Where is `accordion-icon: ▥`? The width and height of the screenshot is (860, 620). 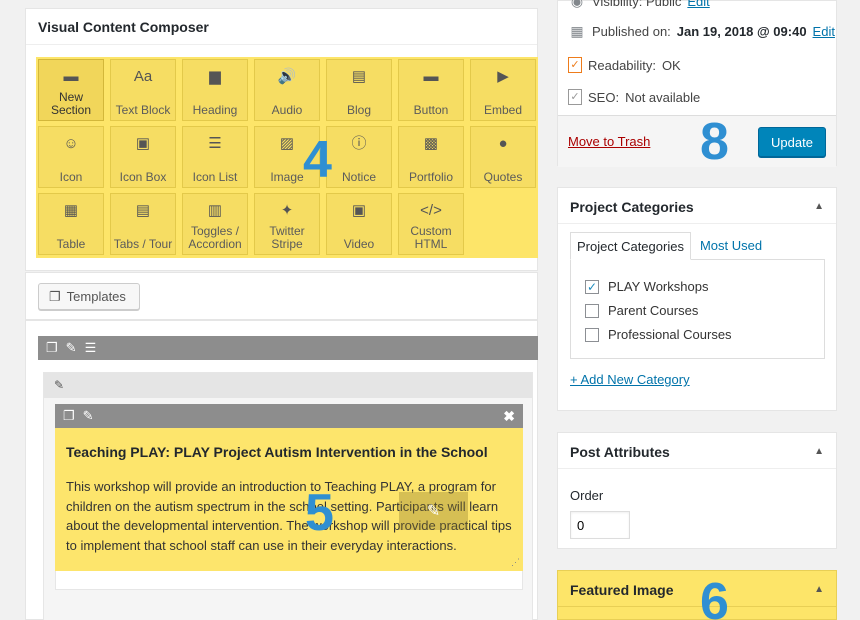
accordion-icon: ▥ is located at coordinates (215, 210).